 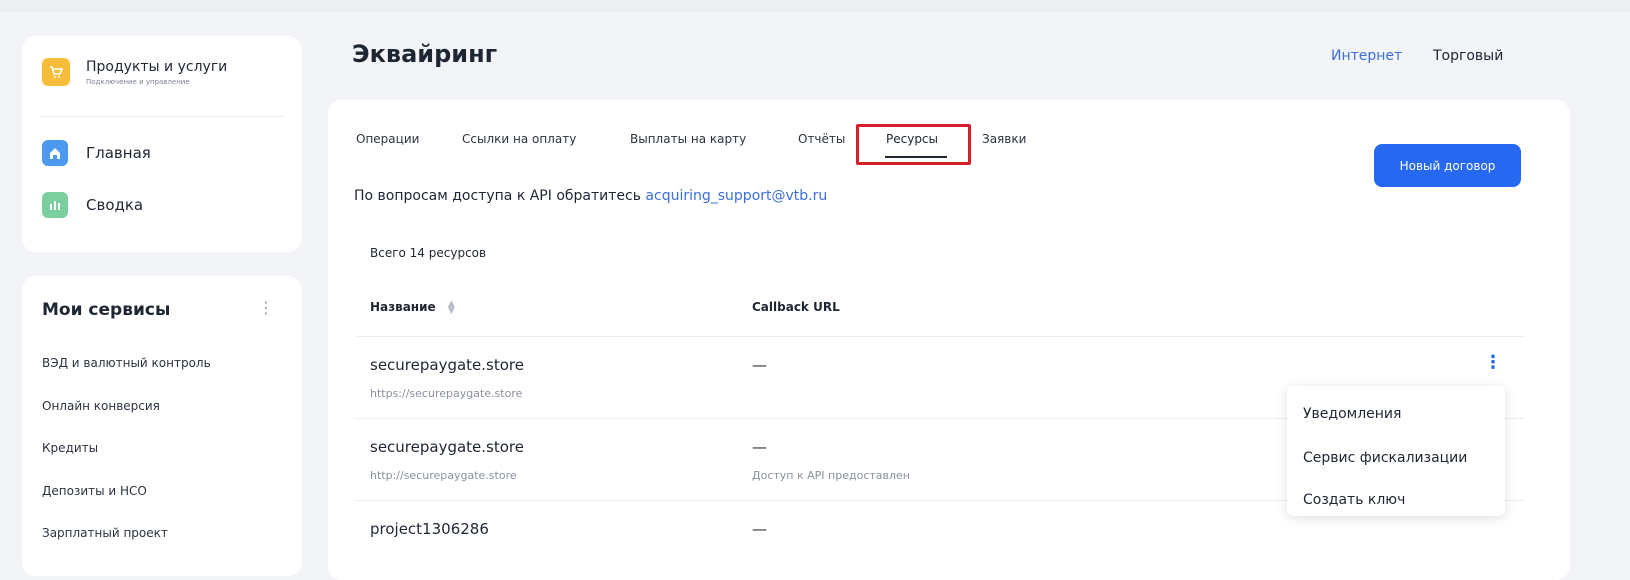 I want to click on more-vertical-icon: ⋮, so click(x=266, y=307).